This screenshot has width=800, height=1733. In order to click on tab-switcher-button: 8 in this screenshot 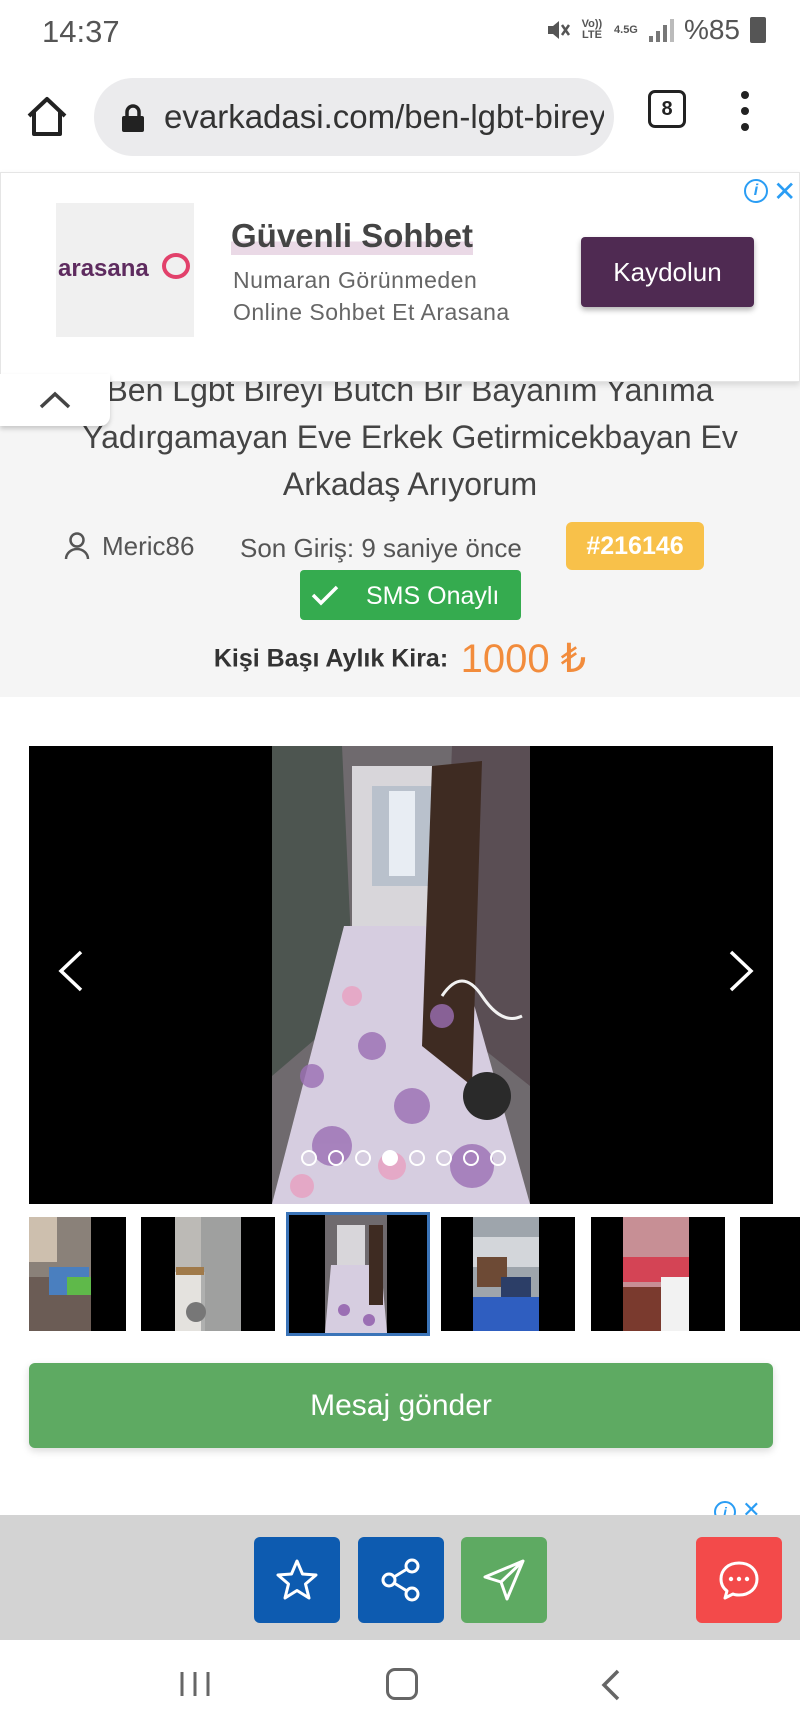, I will do `click(667, 109)`.